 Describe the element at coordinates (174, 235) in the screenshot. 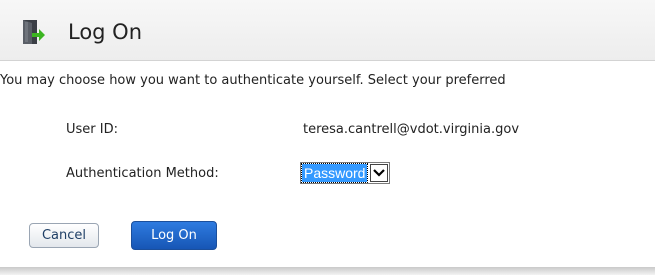

I see `logon-button: Log On` at that location.